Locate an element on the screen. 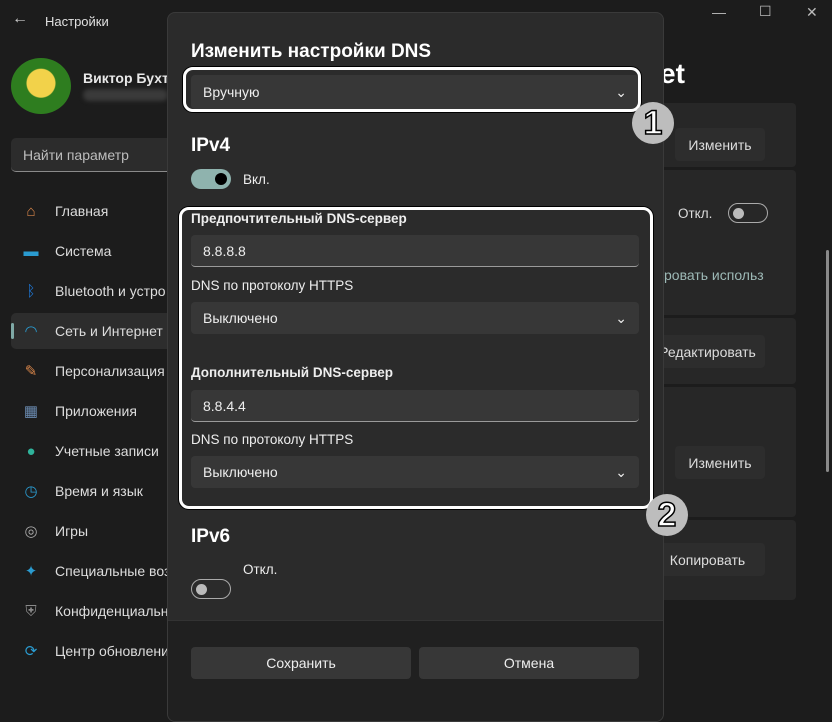  sidebar-item-label: Время и язык is located at coordinates (99, 491).